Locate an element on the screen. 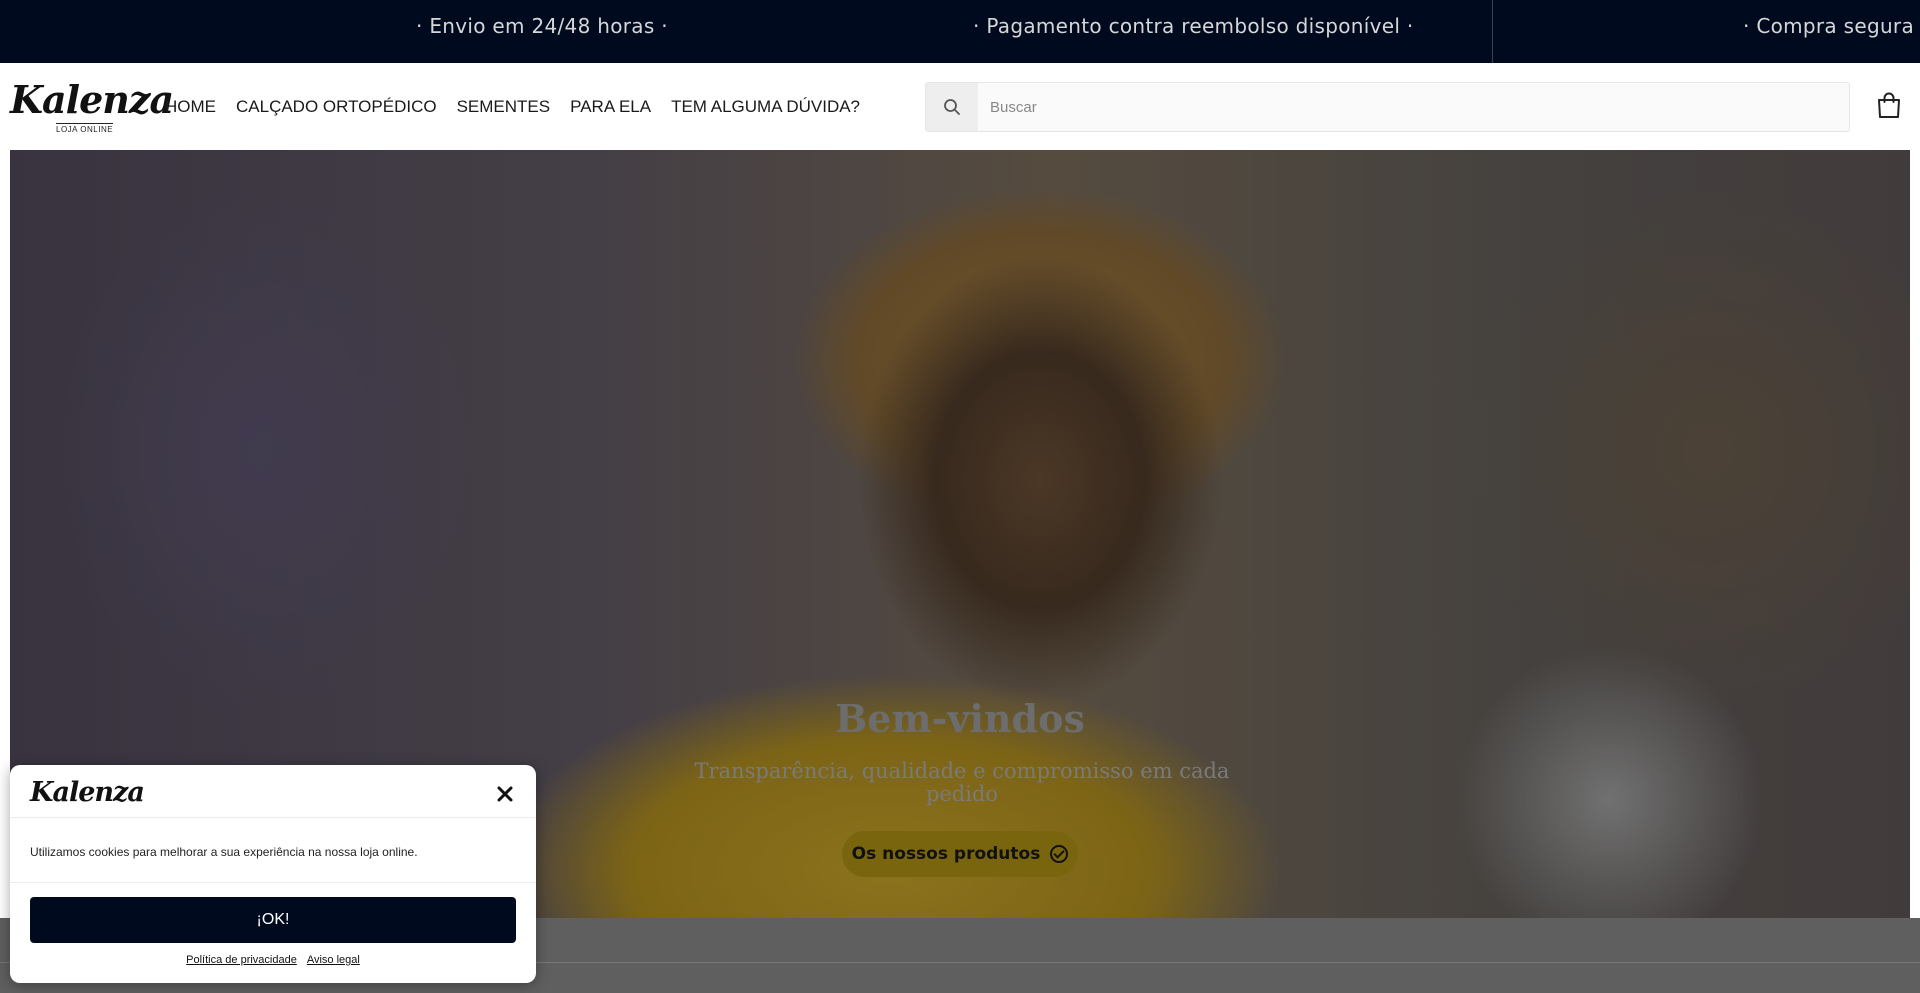 This screenshot has width=1920, height=993. cookie-accept-button: ¡OK! is located at coordinates (273, 920).